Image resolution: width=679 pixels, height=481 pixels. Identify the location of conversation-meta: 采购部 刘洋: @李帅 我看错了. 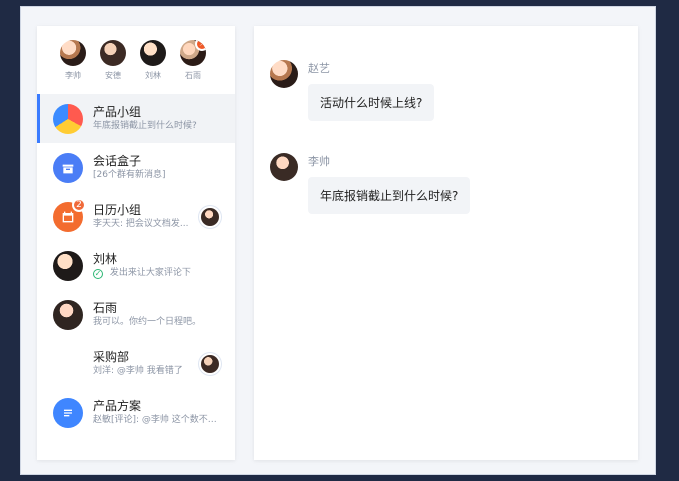
(142, 363).